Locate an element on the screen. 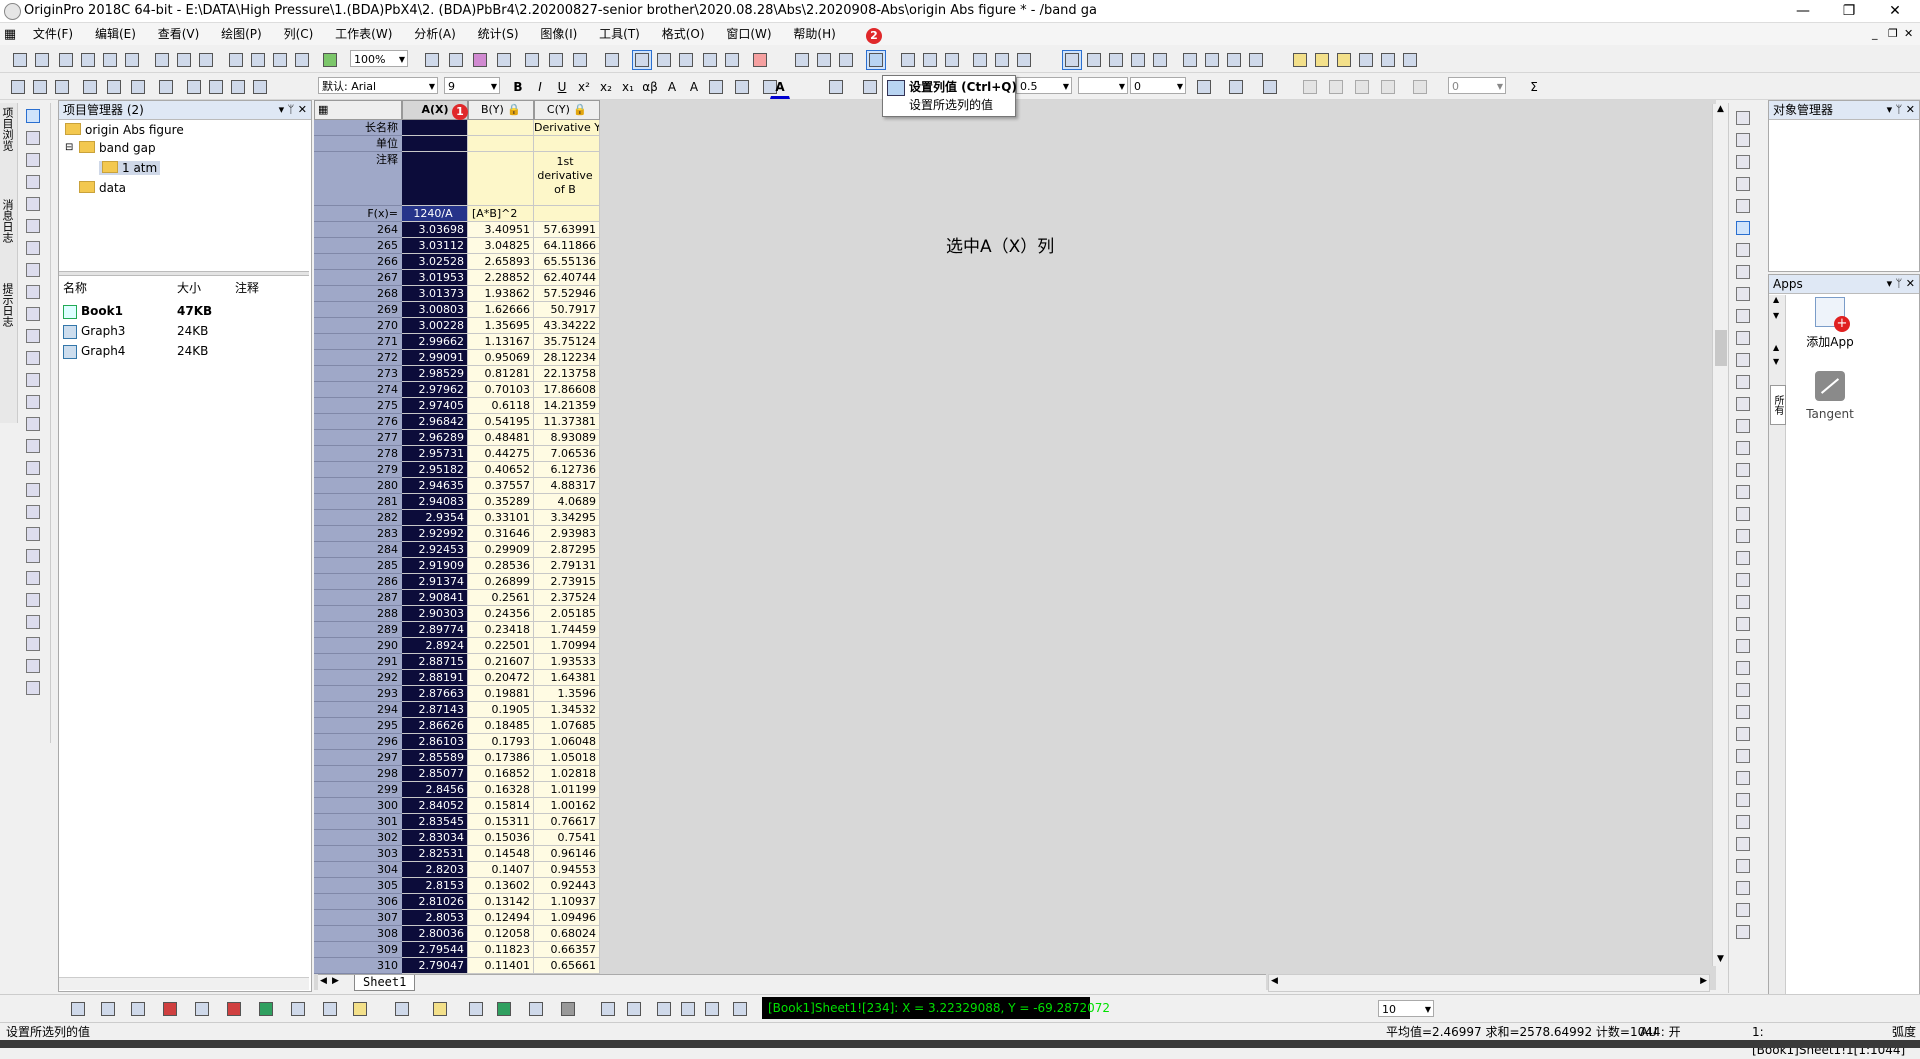 The image size is (1920, 1059). cell-c: 0.94553 is located at coordinates (567, 870).